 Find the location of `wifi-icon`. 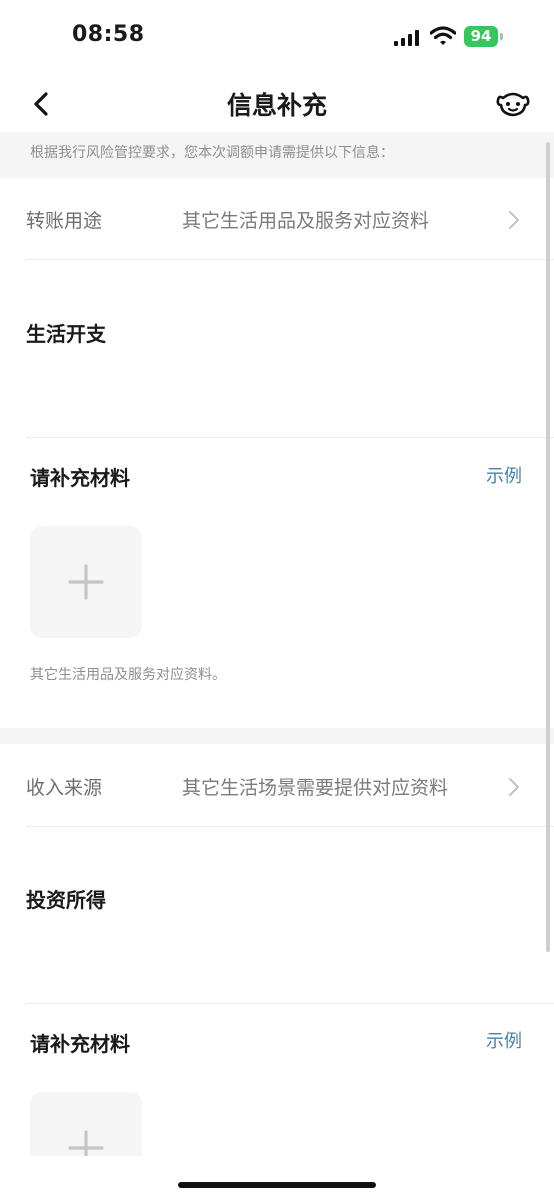

wifi-icon is located at coordinates (443, 35).